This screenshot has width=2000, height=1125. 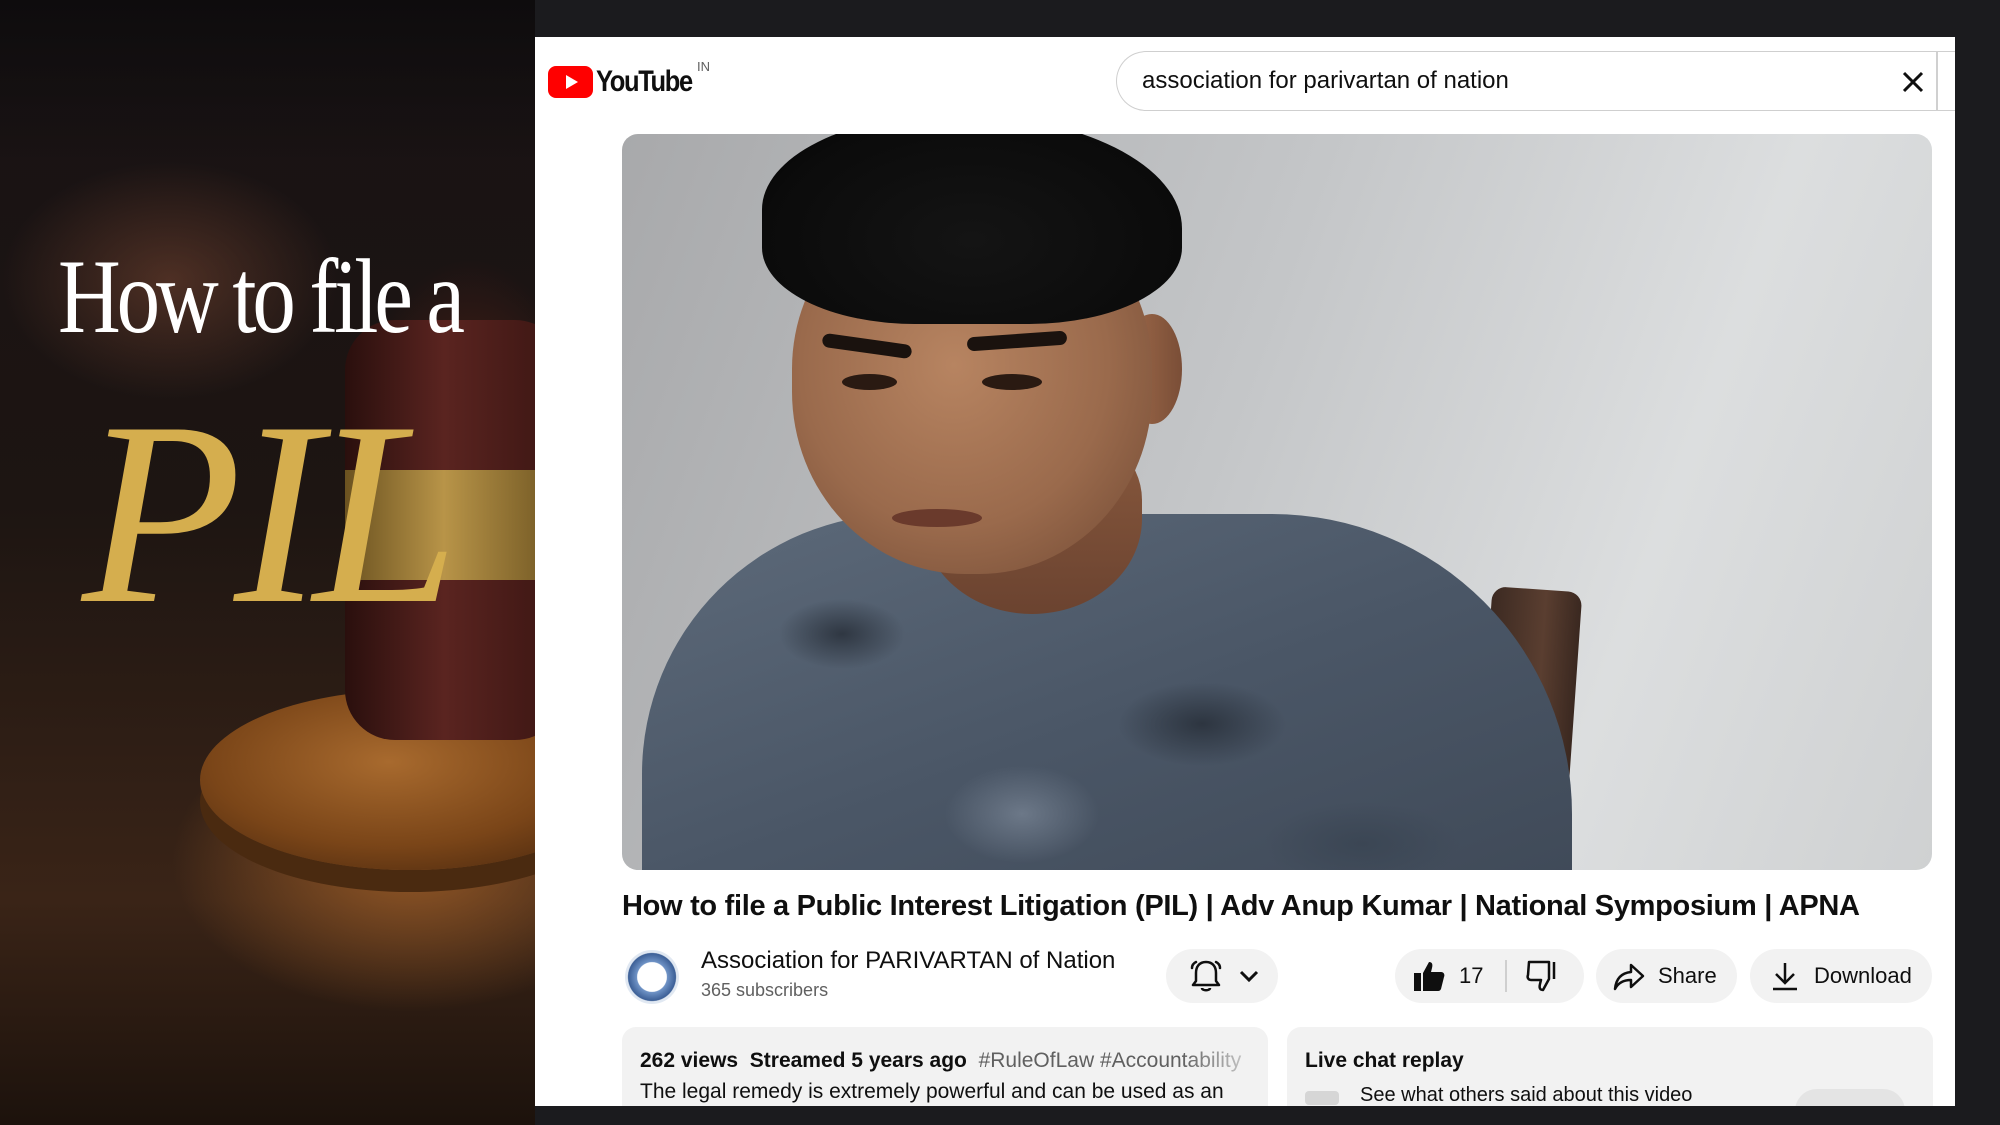 I want to click on search-input, so click(x=1502, y=81).